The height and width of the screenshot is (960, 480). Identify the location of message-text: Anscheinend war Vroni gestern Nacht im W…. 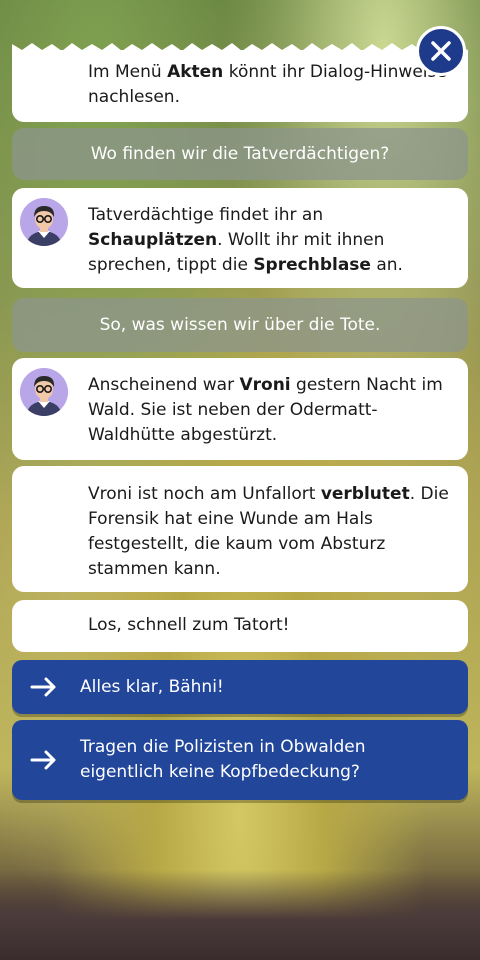
(265, 410).